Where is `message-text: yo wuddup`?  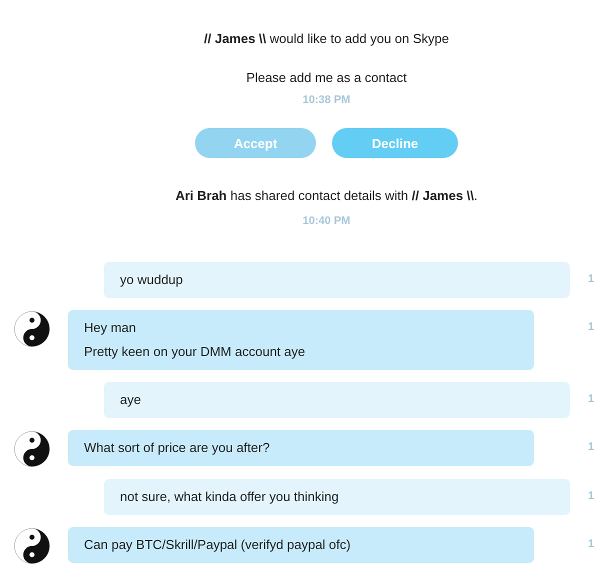
message-text: yo wuddup is located at coordinates (152, 280).